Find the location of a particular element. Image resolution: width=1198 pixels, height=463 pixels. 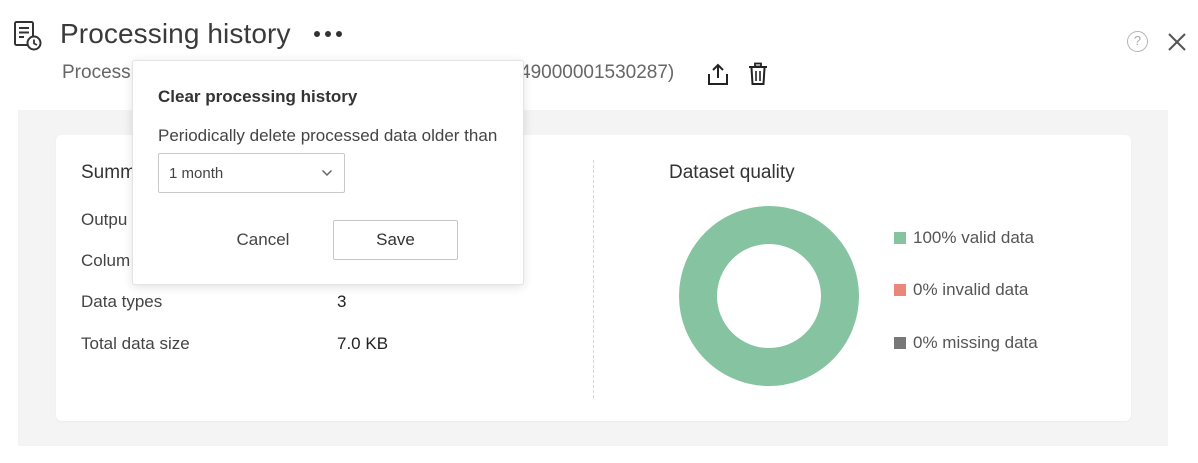

donut-valid-segment is located at coordinates (769, 296).